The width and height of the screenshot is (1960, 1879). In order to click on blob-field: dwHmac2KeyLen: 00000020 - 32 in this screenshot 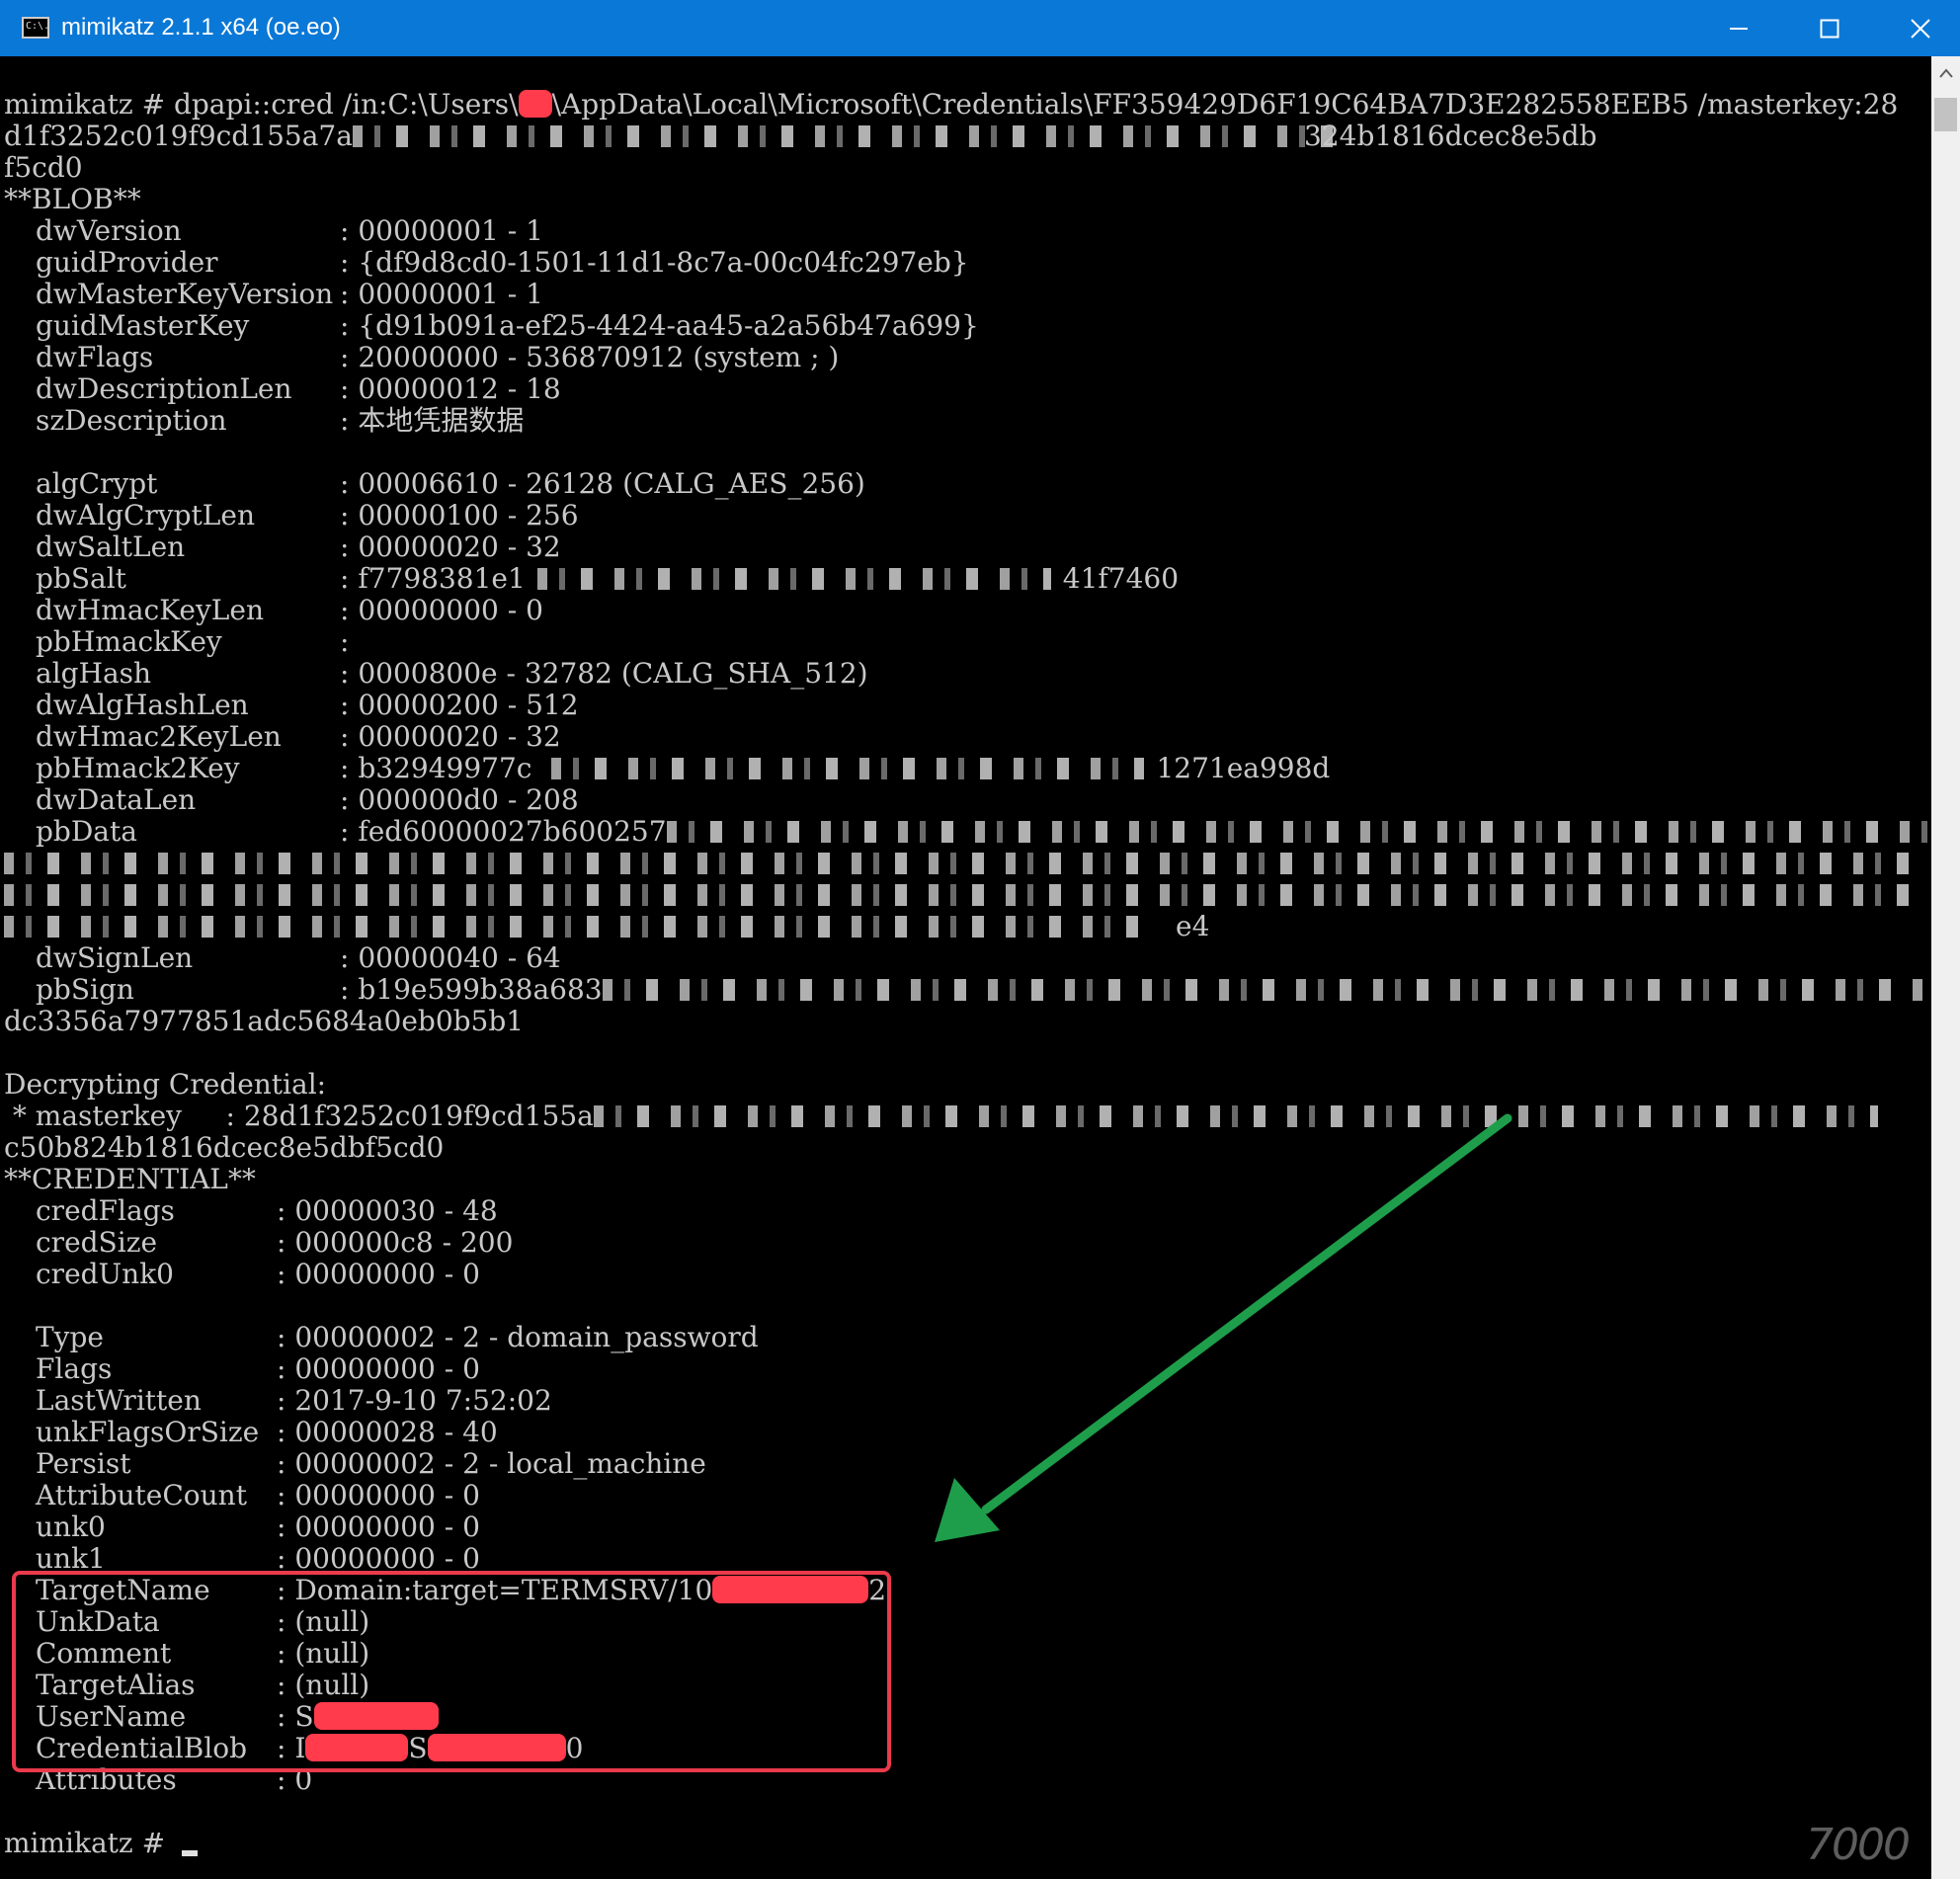, I will do `click(966, 737)`.